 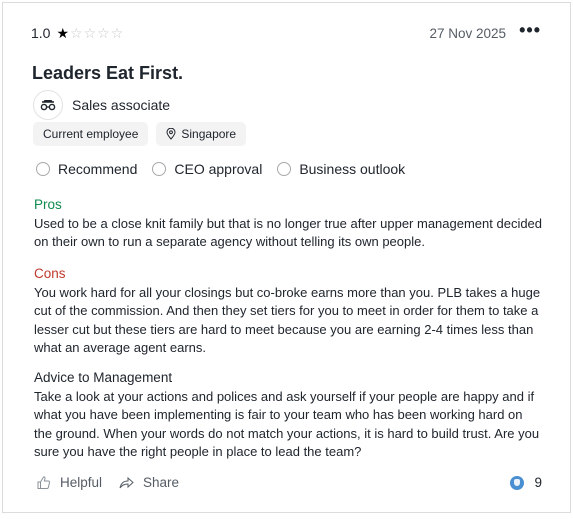 I want to click on cons-heading: Cons, so click(x=50, y=273).